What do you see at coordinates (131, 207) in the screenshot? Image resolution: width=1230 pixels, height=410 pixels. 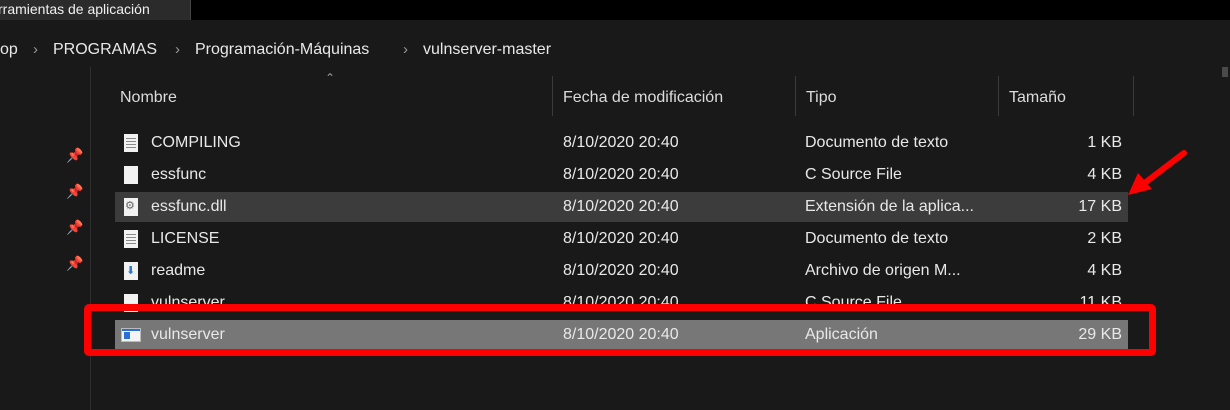 I see `dll-file-icon` at bounding box center [131, 207].